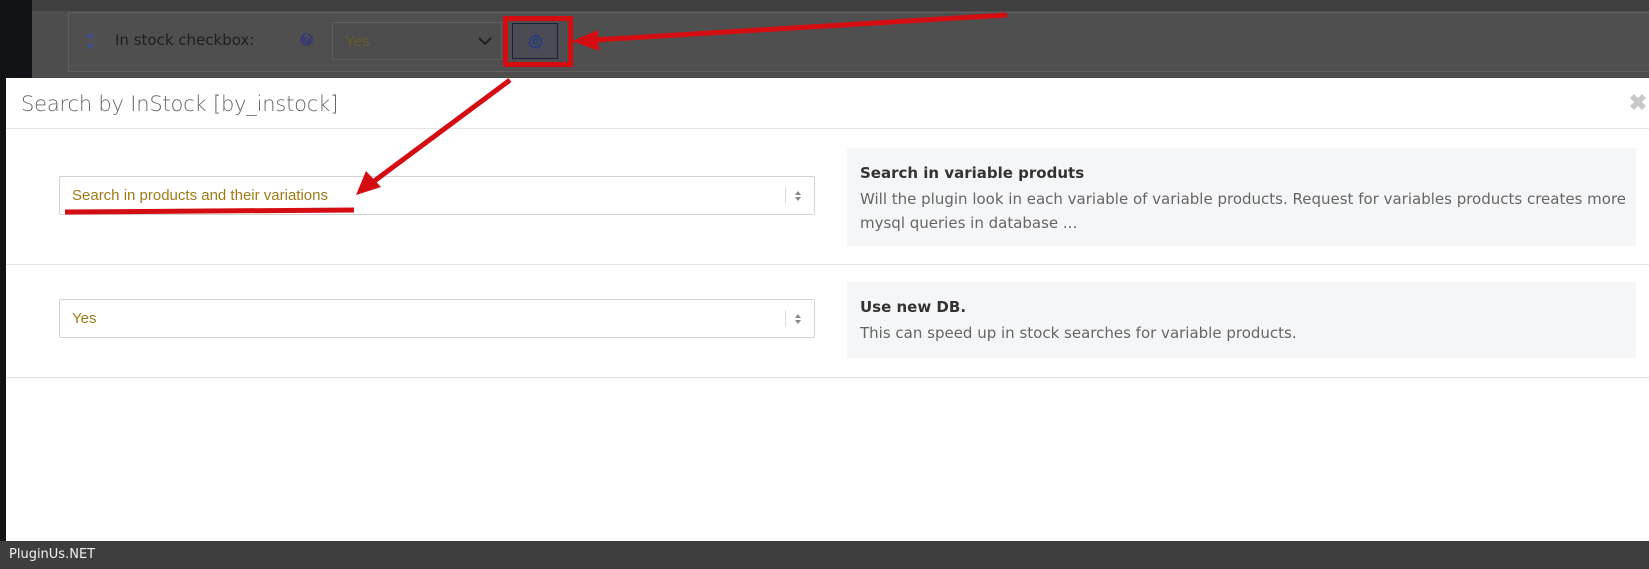 The image size is (1649, 569). I want to click on option-description-title: Use new DB., so click(913, 307).